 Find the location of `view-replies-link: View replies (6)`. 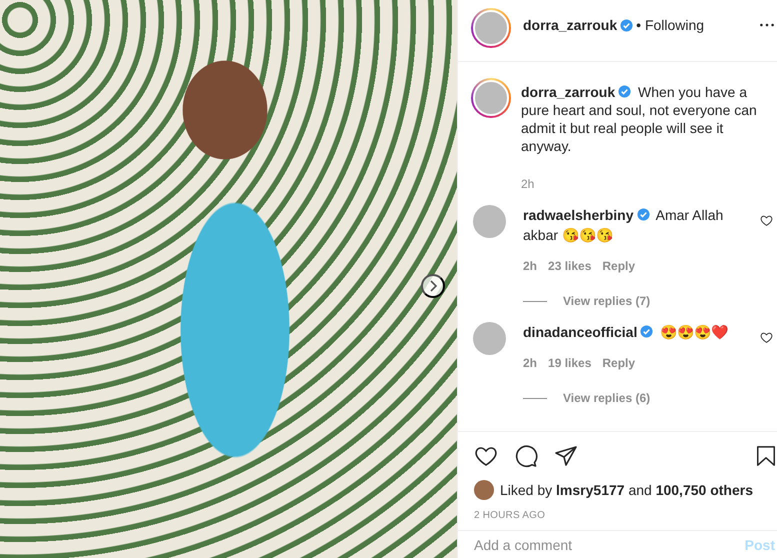

view-replies-link: View replies (6) is located at coordinates (606, 398).